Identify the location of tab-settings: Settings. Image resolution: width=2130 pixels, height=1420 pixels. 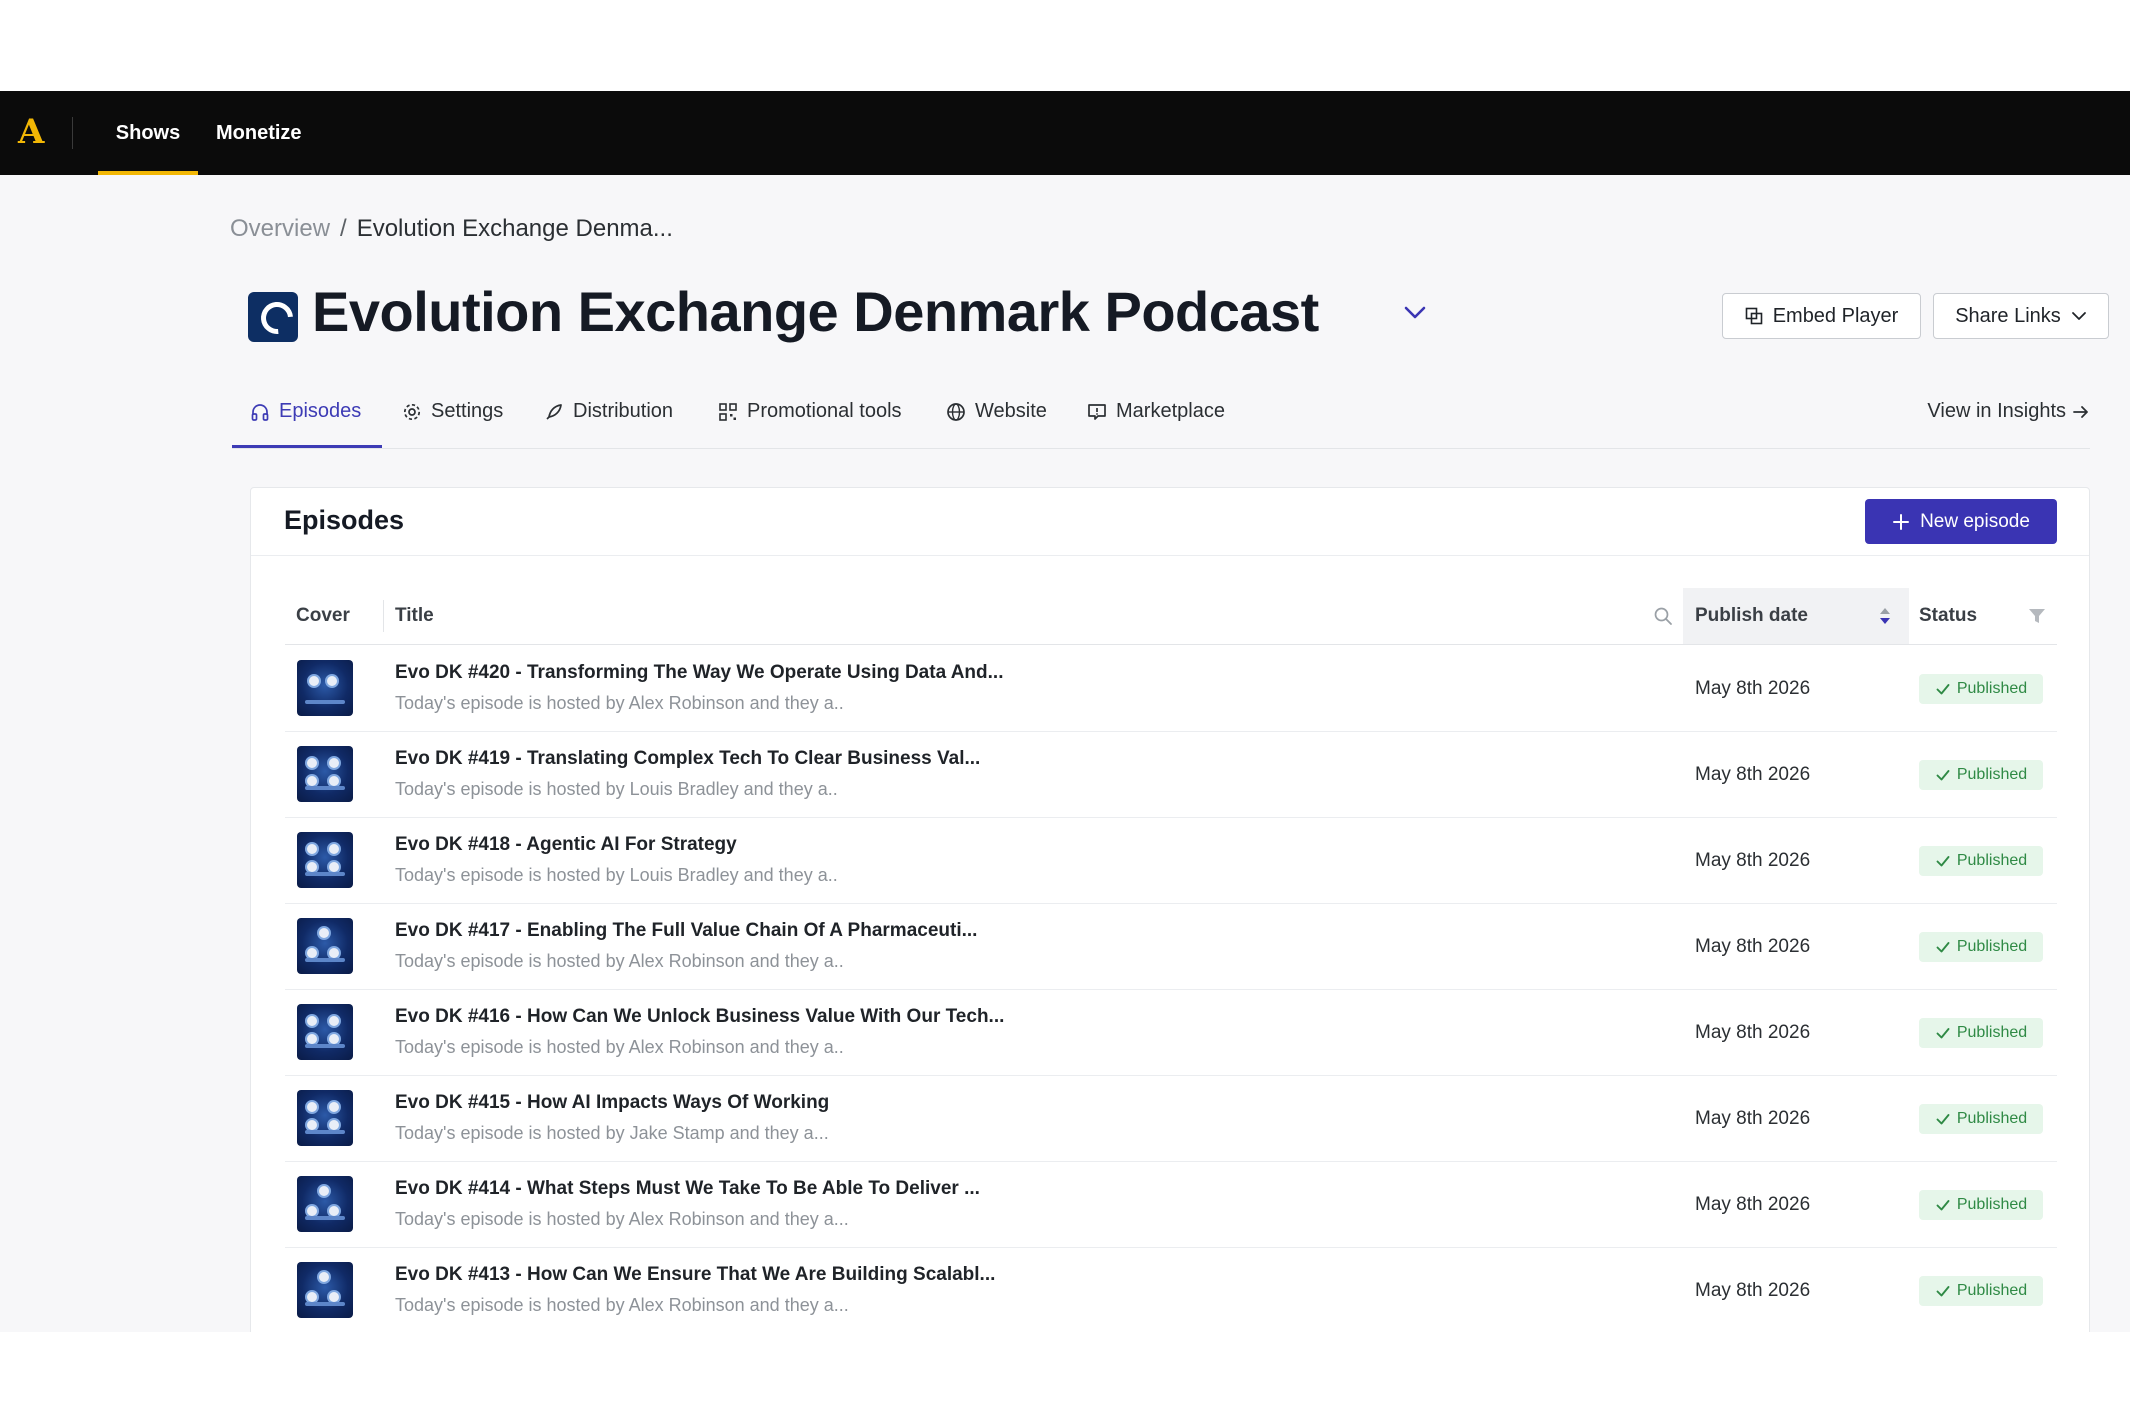
(452, 419).